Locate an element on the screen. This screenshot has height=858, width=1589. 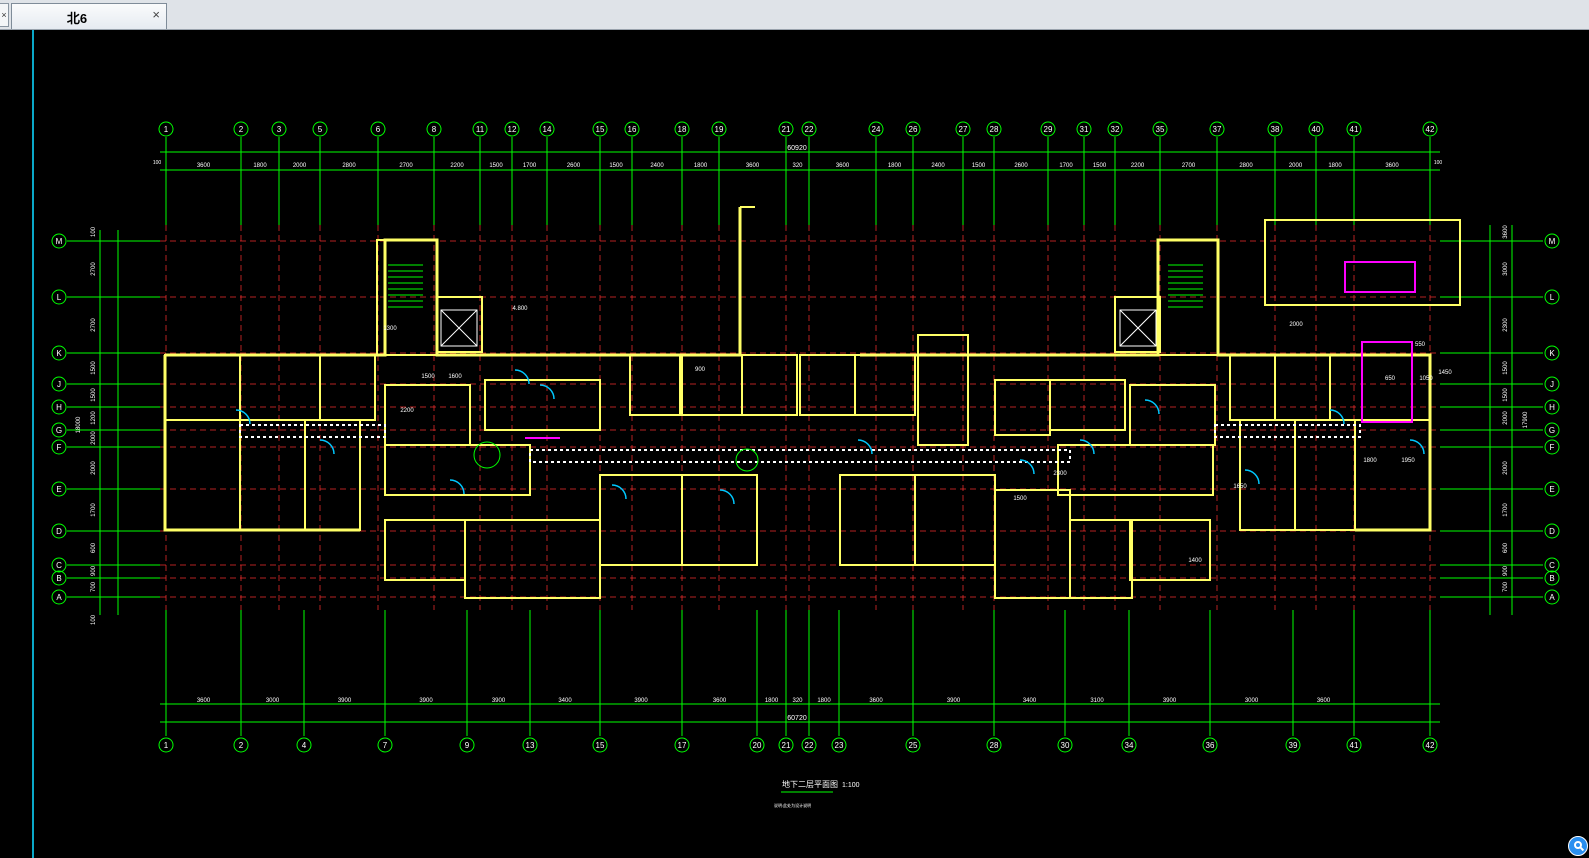
axis-bubble-top-31-label: 31 is located at coordinates (1084, 129).